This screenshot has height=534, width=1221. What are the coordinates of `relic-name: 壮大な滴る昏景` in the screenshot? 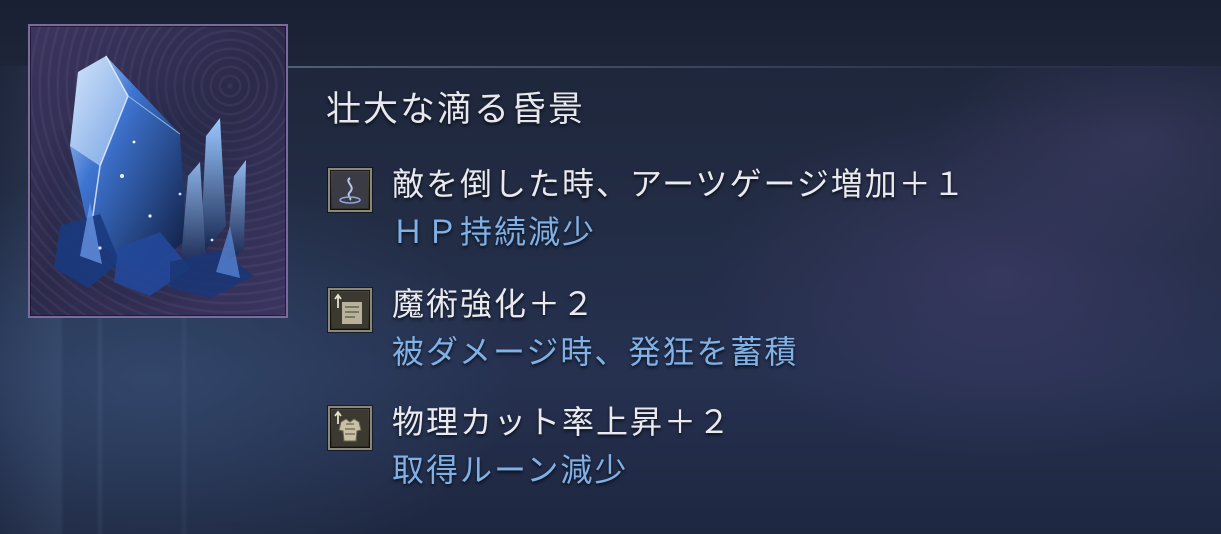 It's located at (456, 110).